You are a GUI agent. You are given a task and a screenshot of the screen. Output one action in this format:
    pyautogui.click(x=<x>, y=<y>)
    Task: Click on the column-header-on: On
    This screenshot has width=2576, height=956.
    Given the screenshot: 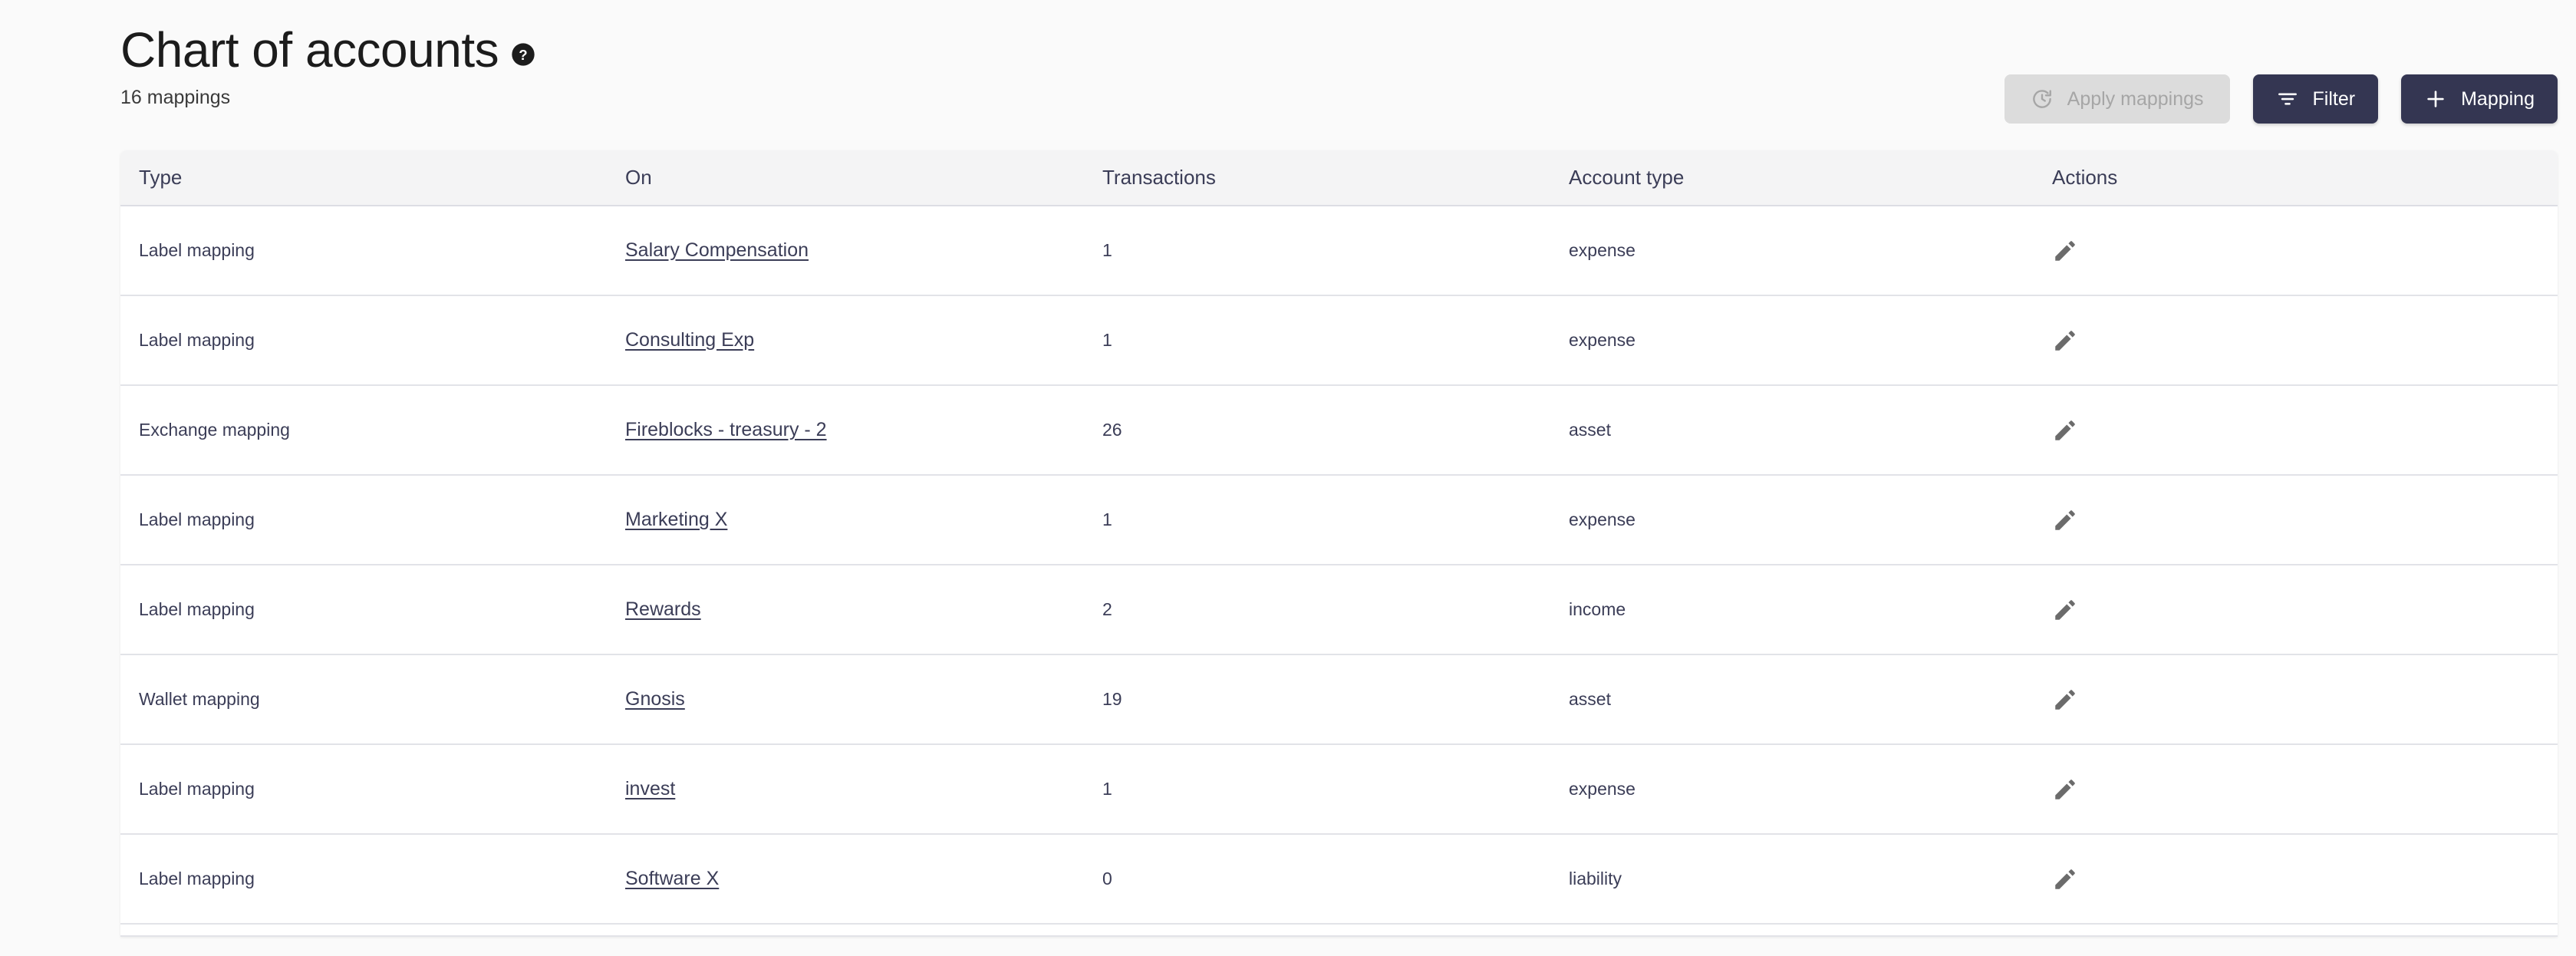 What is the action you would take?
    pyautogui.click(x=847, y=178)
    